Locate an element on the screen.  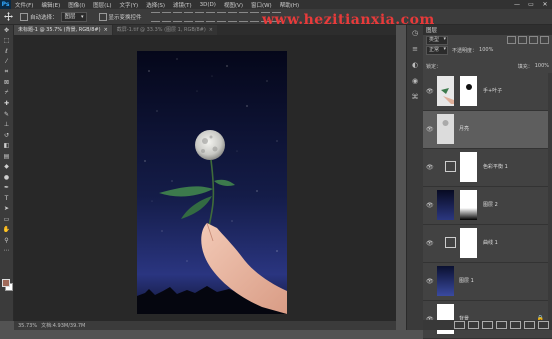
layers-scrollbar is located at coordinates (550, 196).